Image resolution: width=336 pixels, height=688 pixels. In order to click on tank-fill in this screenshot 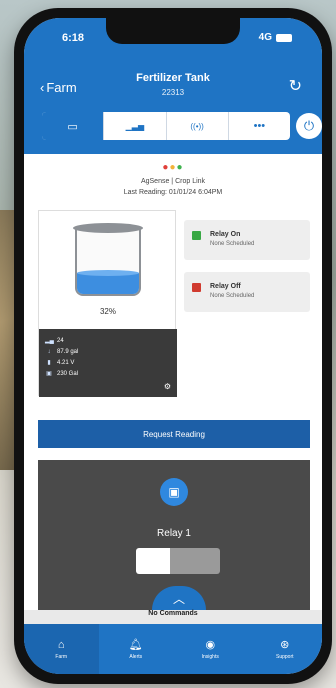, I will do `click(108, 281)`.